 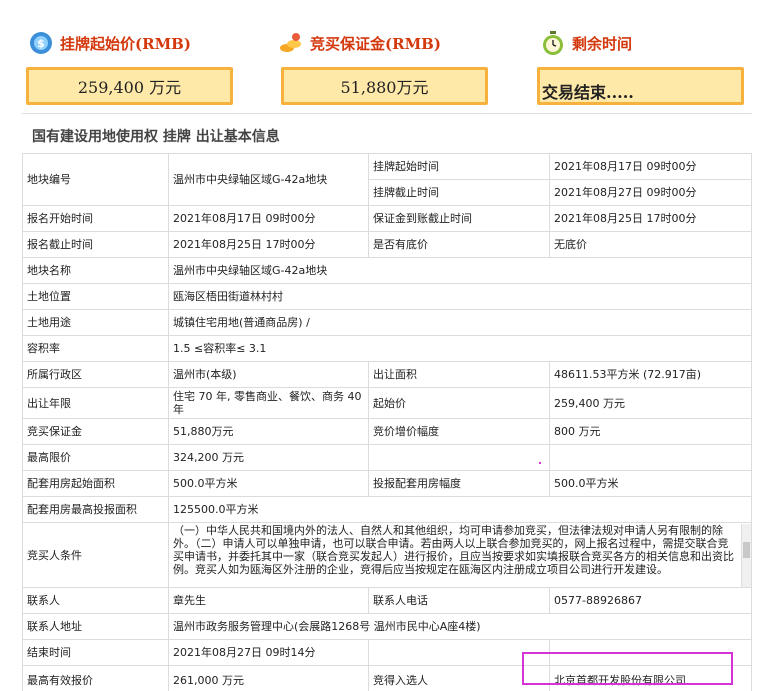 I want to click on cell-value: 温州市(本级), so click(x=268, y=374).